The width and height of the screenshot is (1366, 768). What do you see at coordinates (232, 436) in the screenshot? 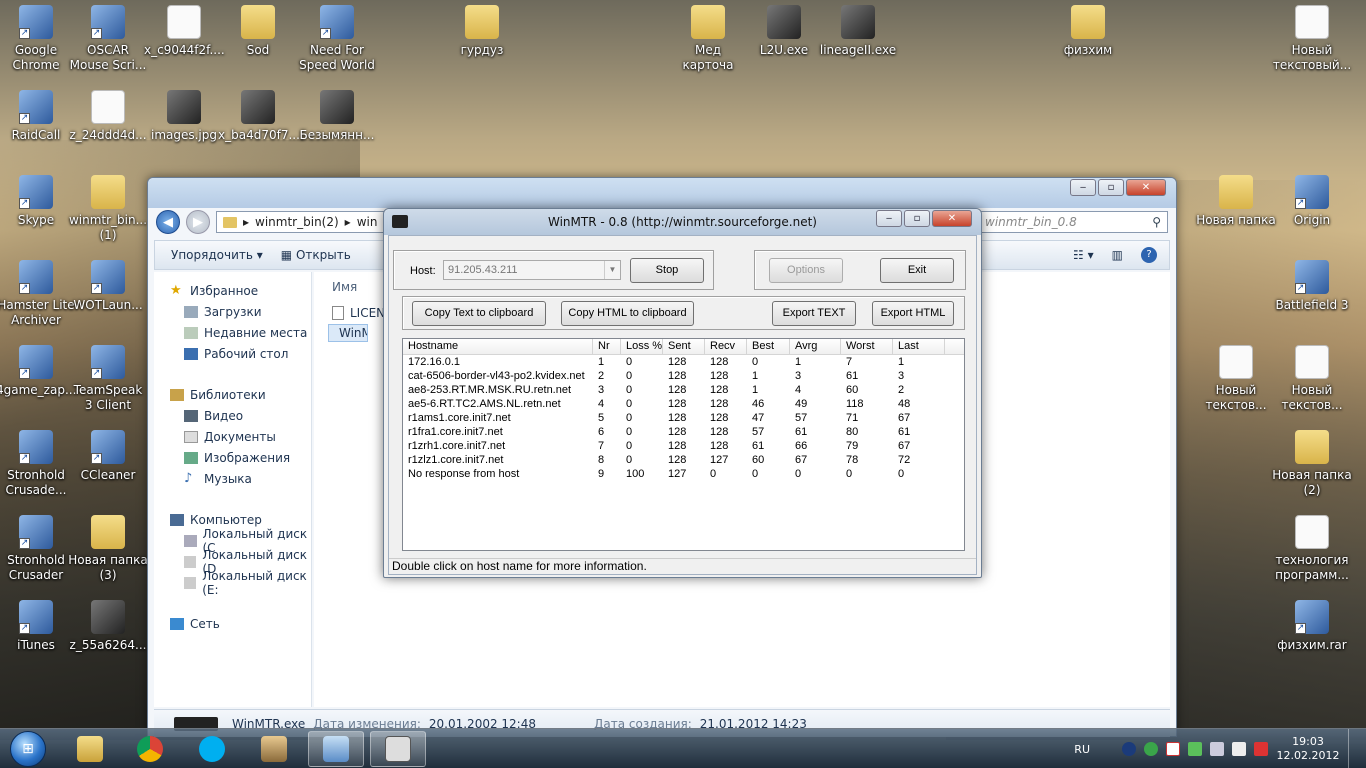
I see `nav-item-documents: Документы` at bounding box center [232, 436].